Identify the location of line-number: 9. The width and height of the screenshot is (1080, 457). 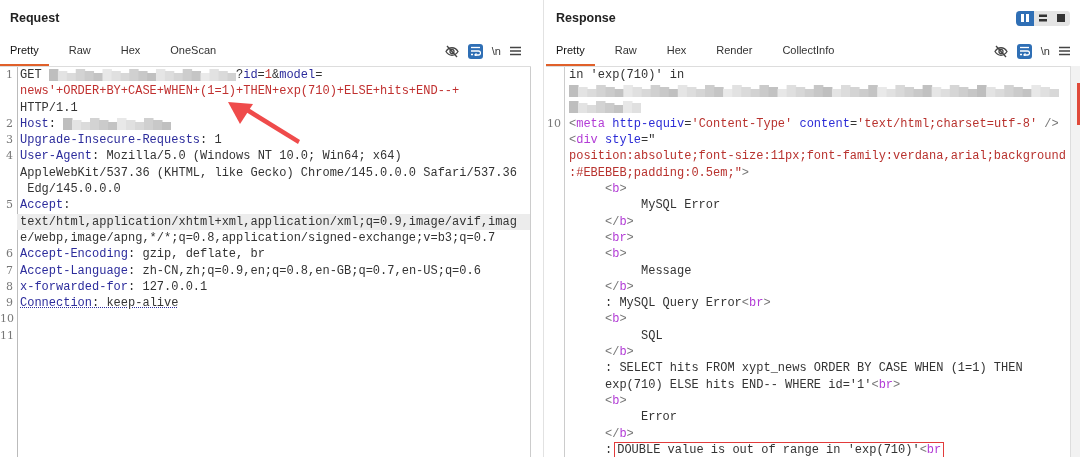
(9, 303).